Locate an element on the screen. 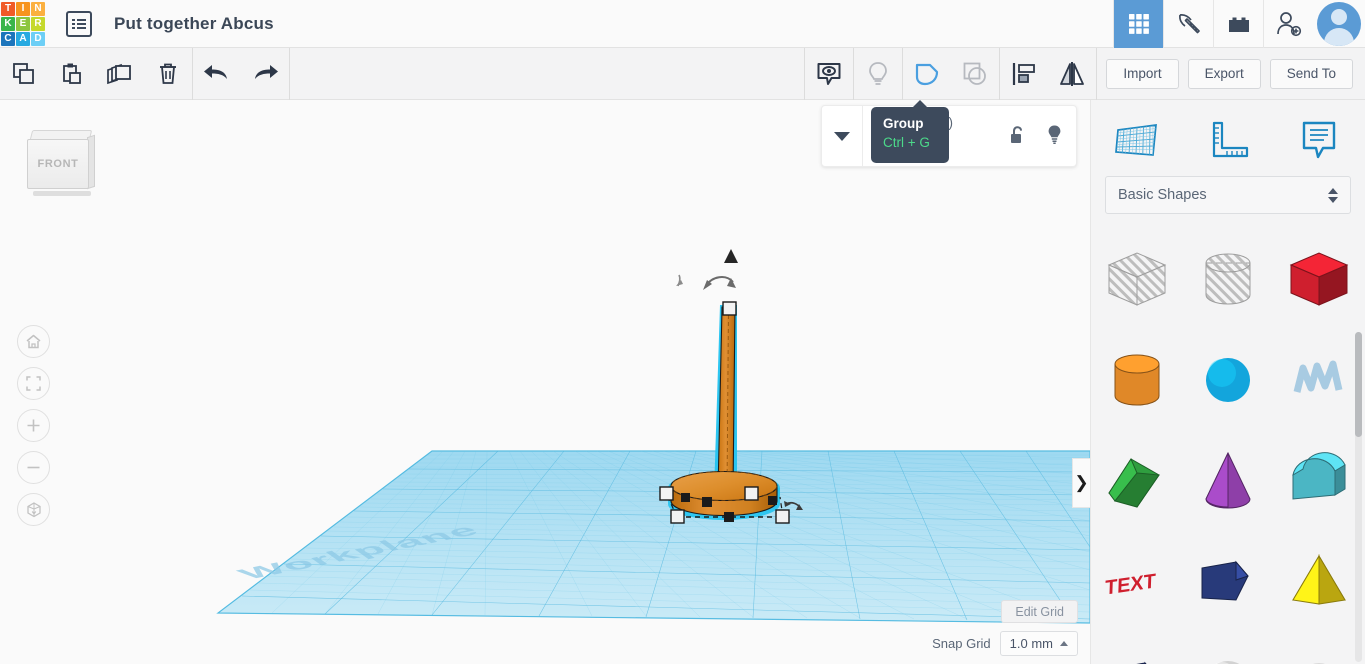  paste-button is located at coordinates (72, 74).